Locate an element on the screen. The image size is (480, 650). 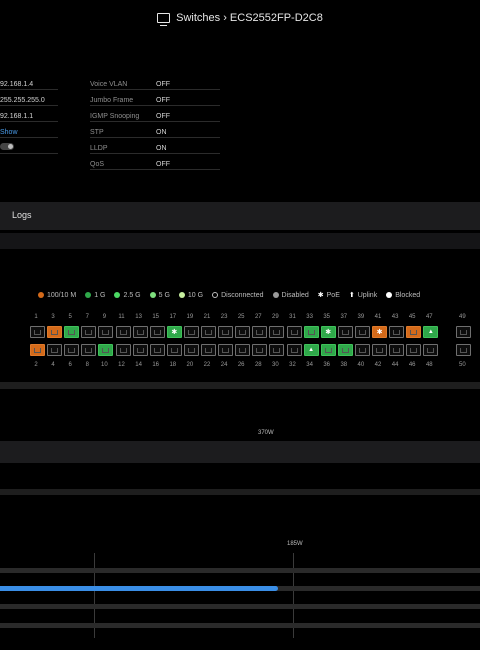
port-number: 25 is located at coordinates (241, 317).